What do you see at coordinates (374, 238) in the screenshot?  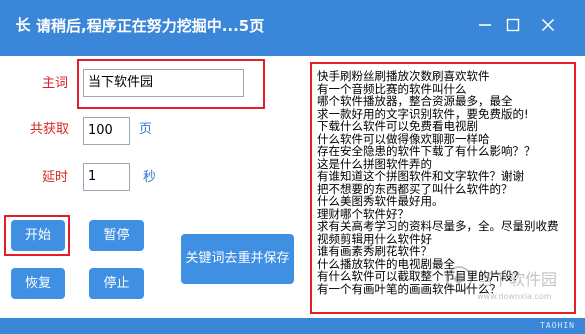 I see `result-line: 视频剪辑用什么软件好` at bounding box center [374, 238].